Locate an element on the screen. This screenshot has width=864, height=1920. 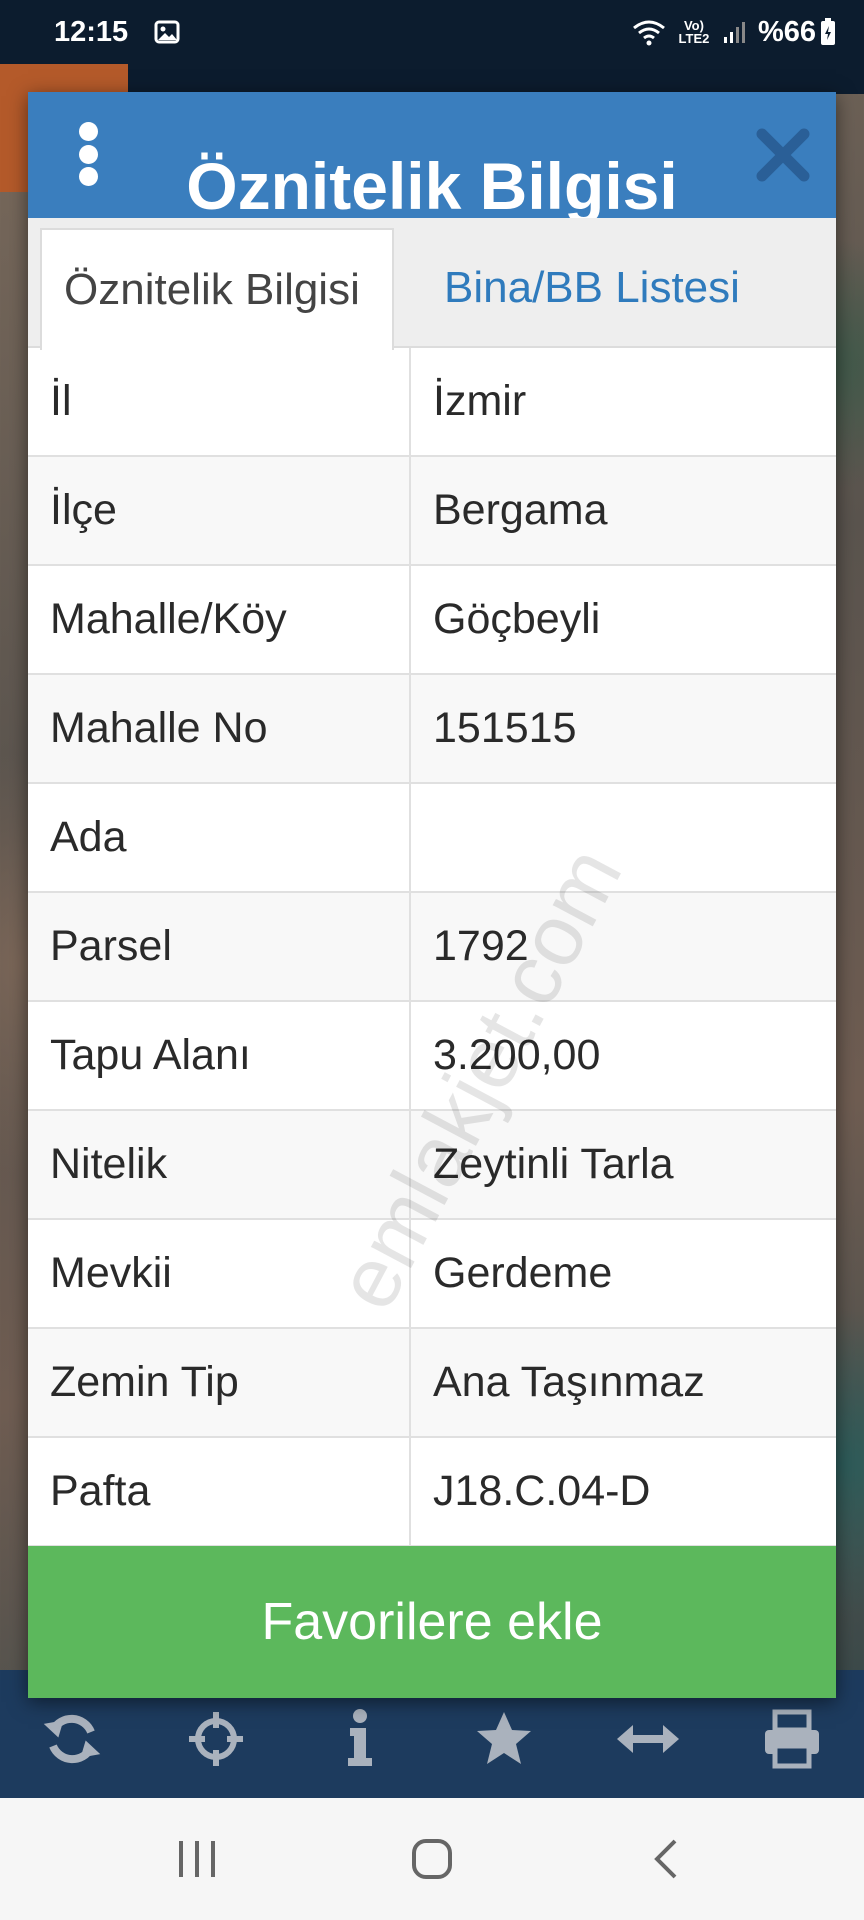
dialog-header: Öznitelik Bilgisi is located at coordinates (432, 155).